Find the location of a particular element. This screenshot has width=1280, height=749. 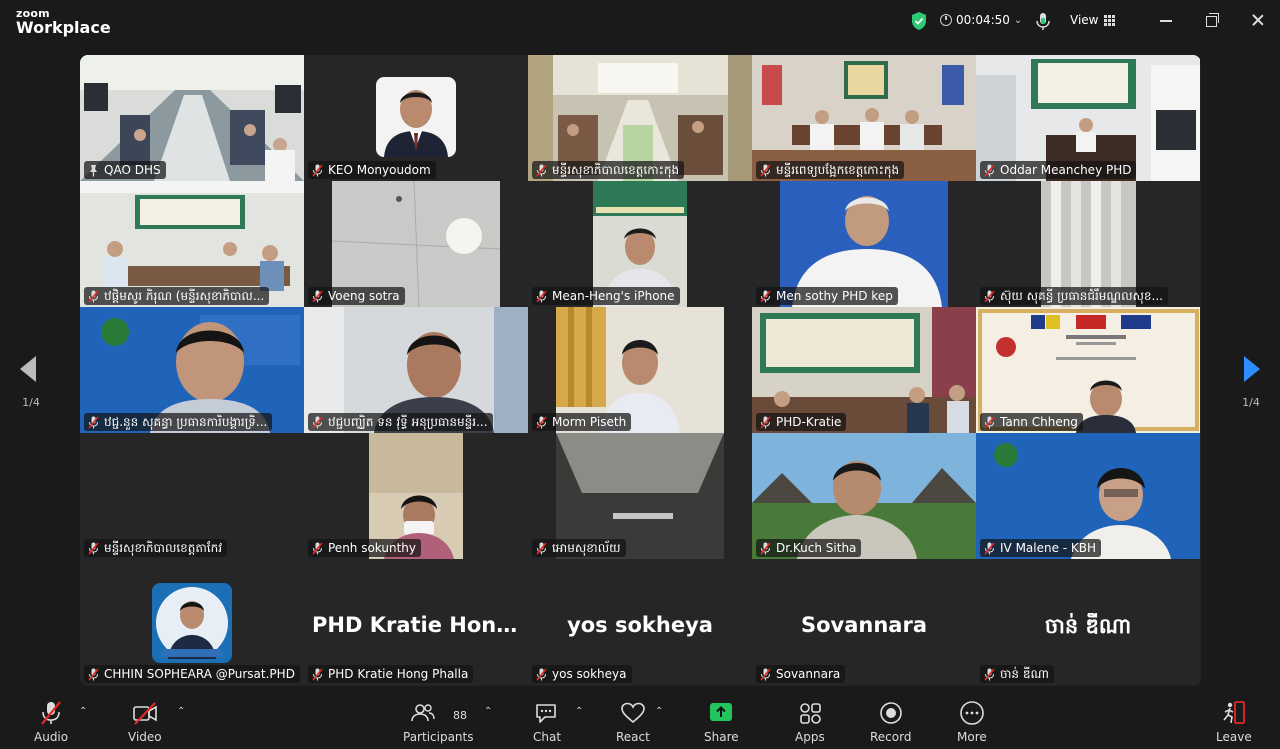

participant-nameplate: PHD Kratie Hong Phalla is located at coordinates (391, 674).